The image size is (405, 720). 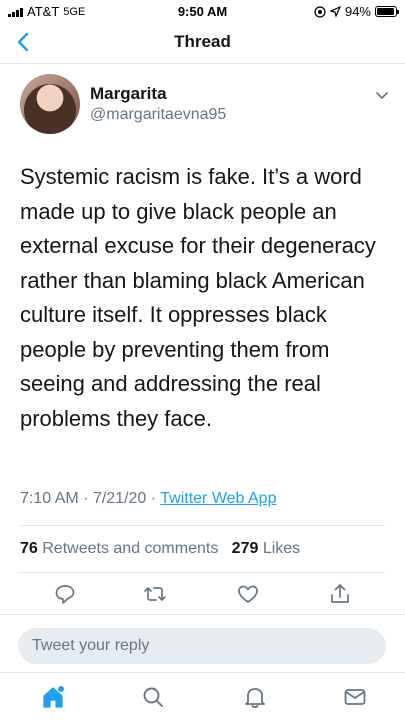 I want to click on share-icon, so click(x=340, y=594).